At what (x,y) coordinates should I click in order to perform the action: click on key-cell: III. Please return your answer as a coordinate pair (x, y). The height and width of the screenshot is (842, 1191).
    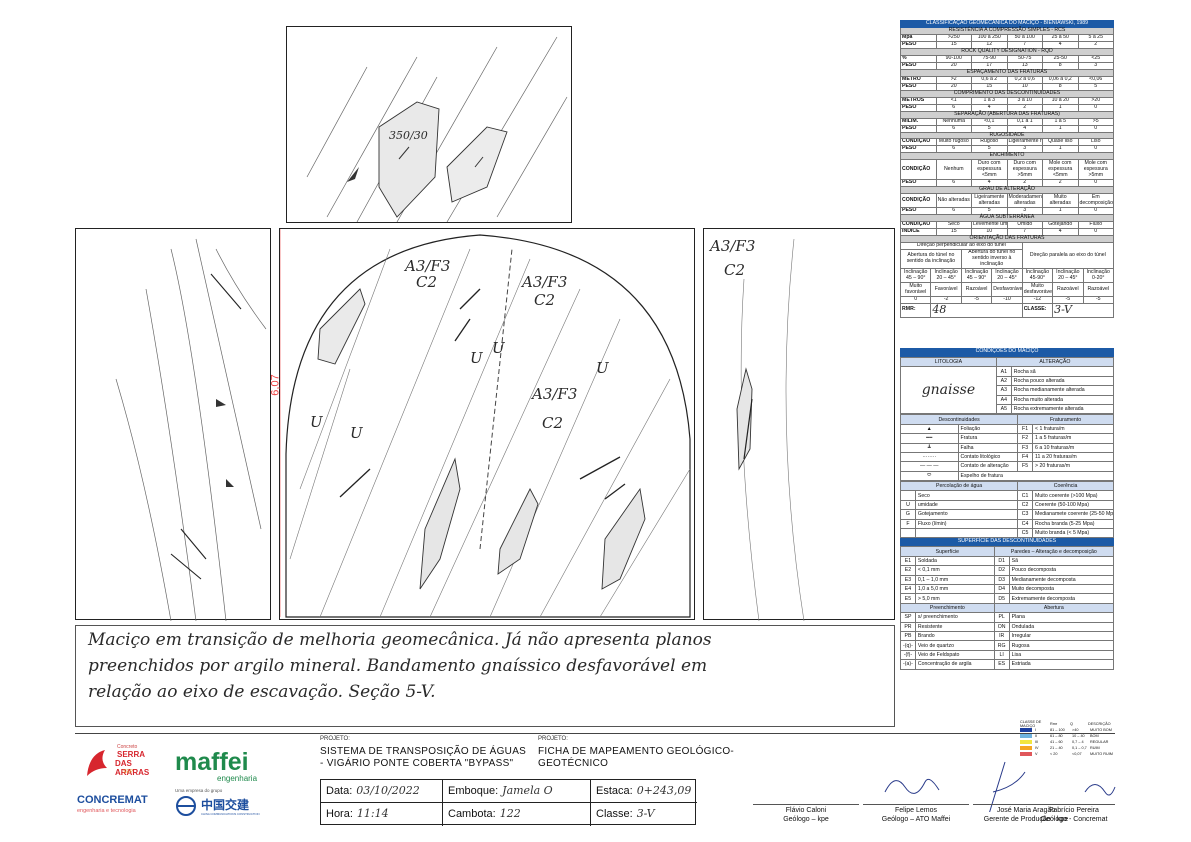
    Looking at the image, I should click on (1037, 742).